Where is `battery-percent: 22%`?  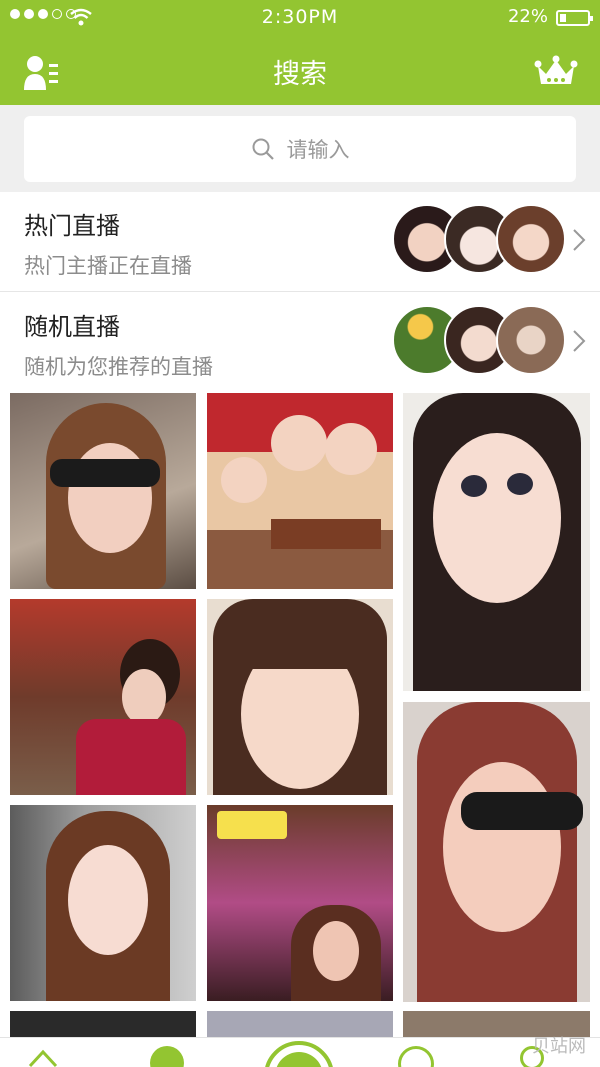 battery-percent: 22% is located at coordinates (527, 16).